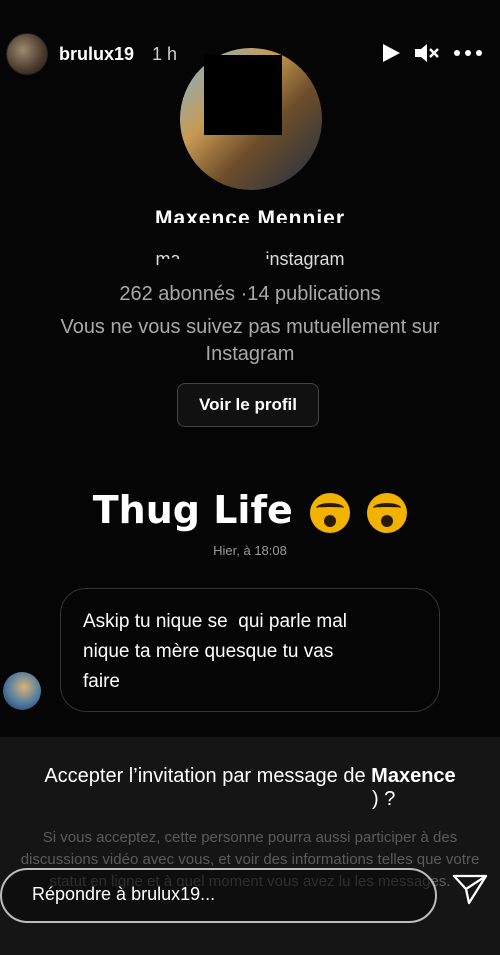 This screenshot has width=500, height=955. What do you see at coordinates (250, 550) in the screenshot?
I see `message-timestamp: Hier, à 18:08` at bounding box center [250, 550].